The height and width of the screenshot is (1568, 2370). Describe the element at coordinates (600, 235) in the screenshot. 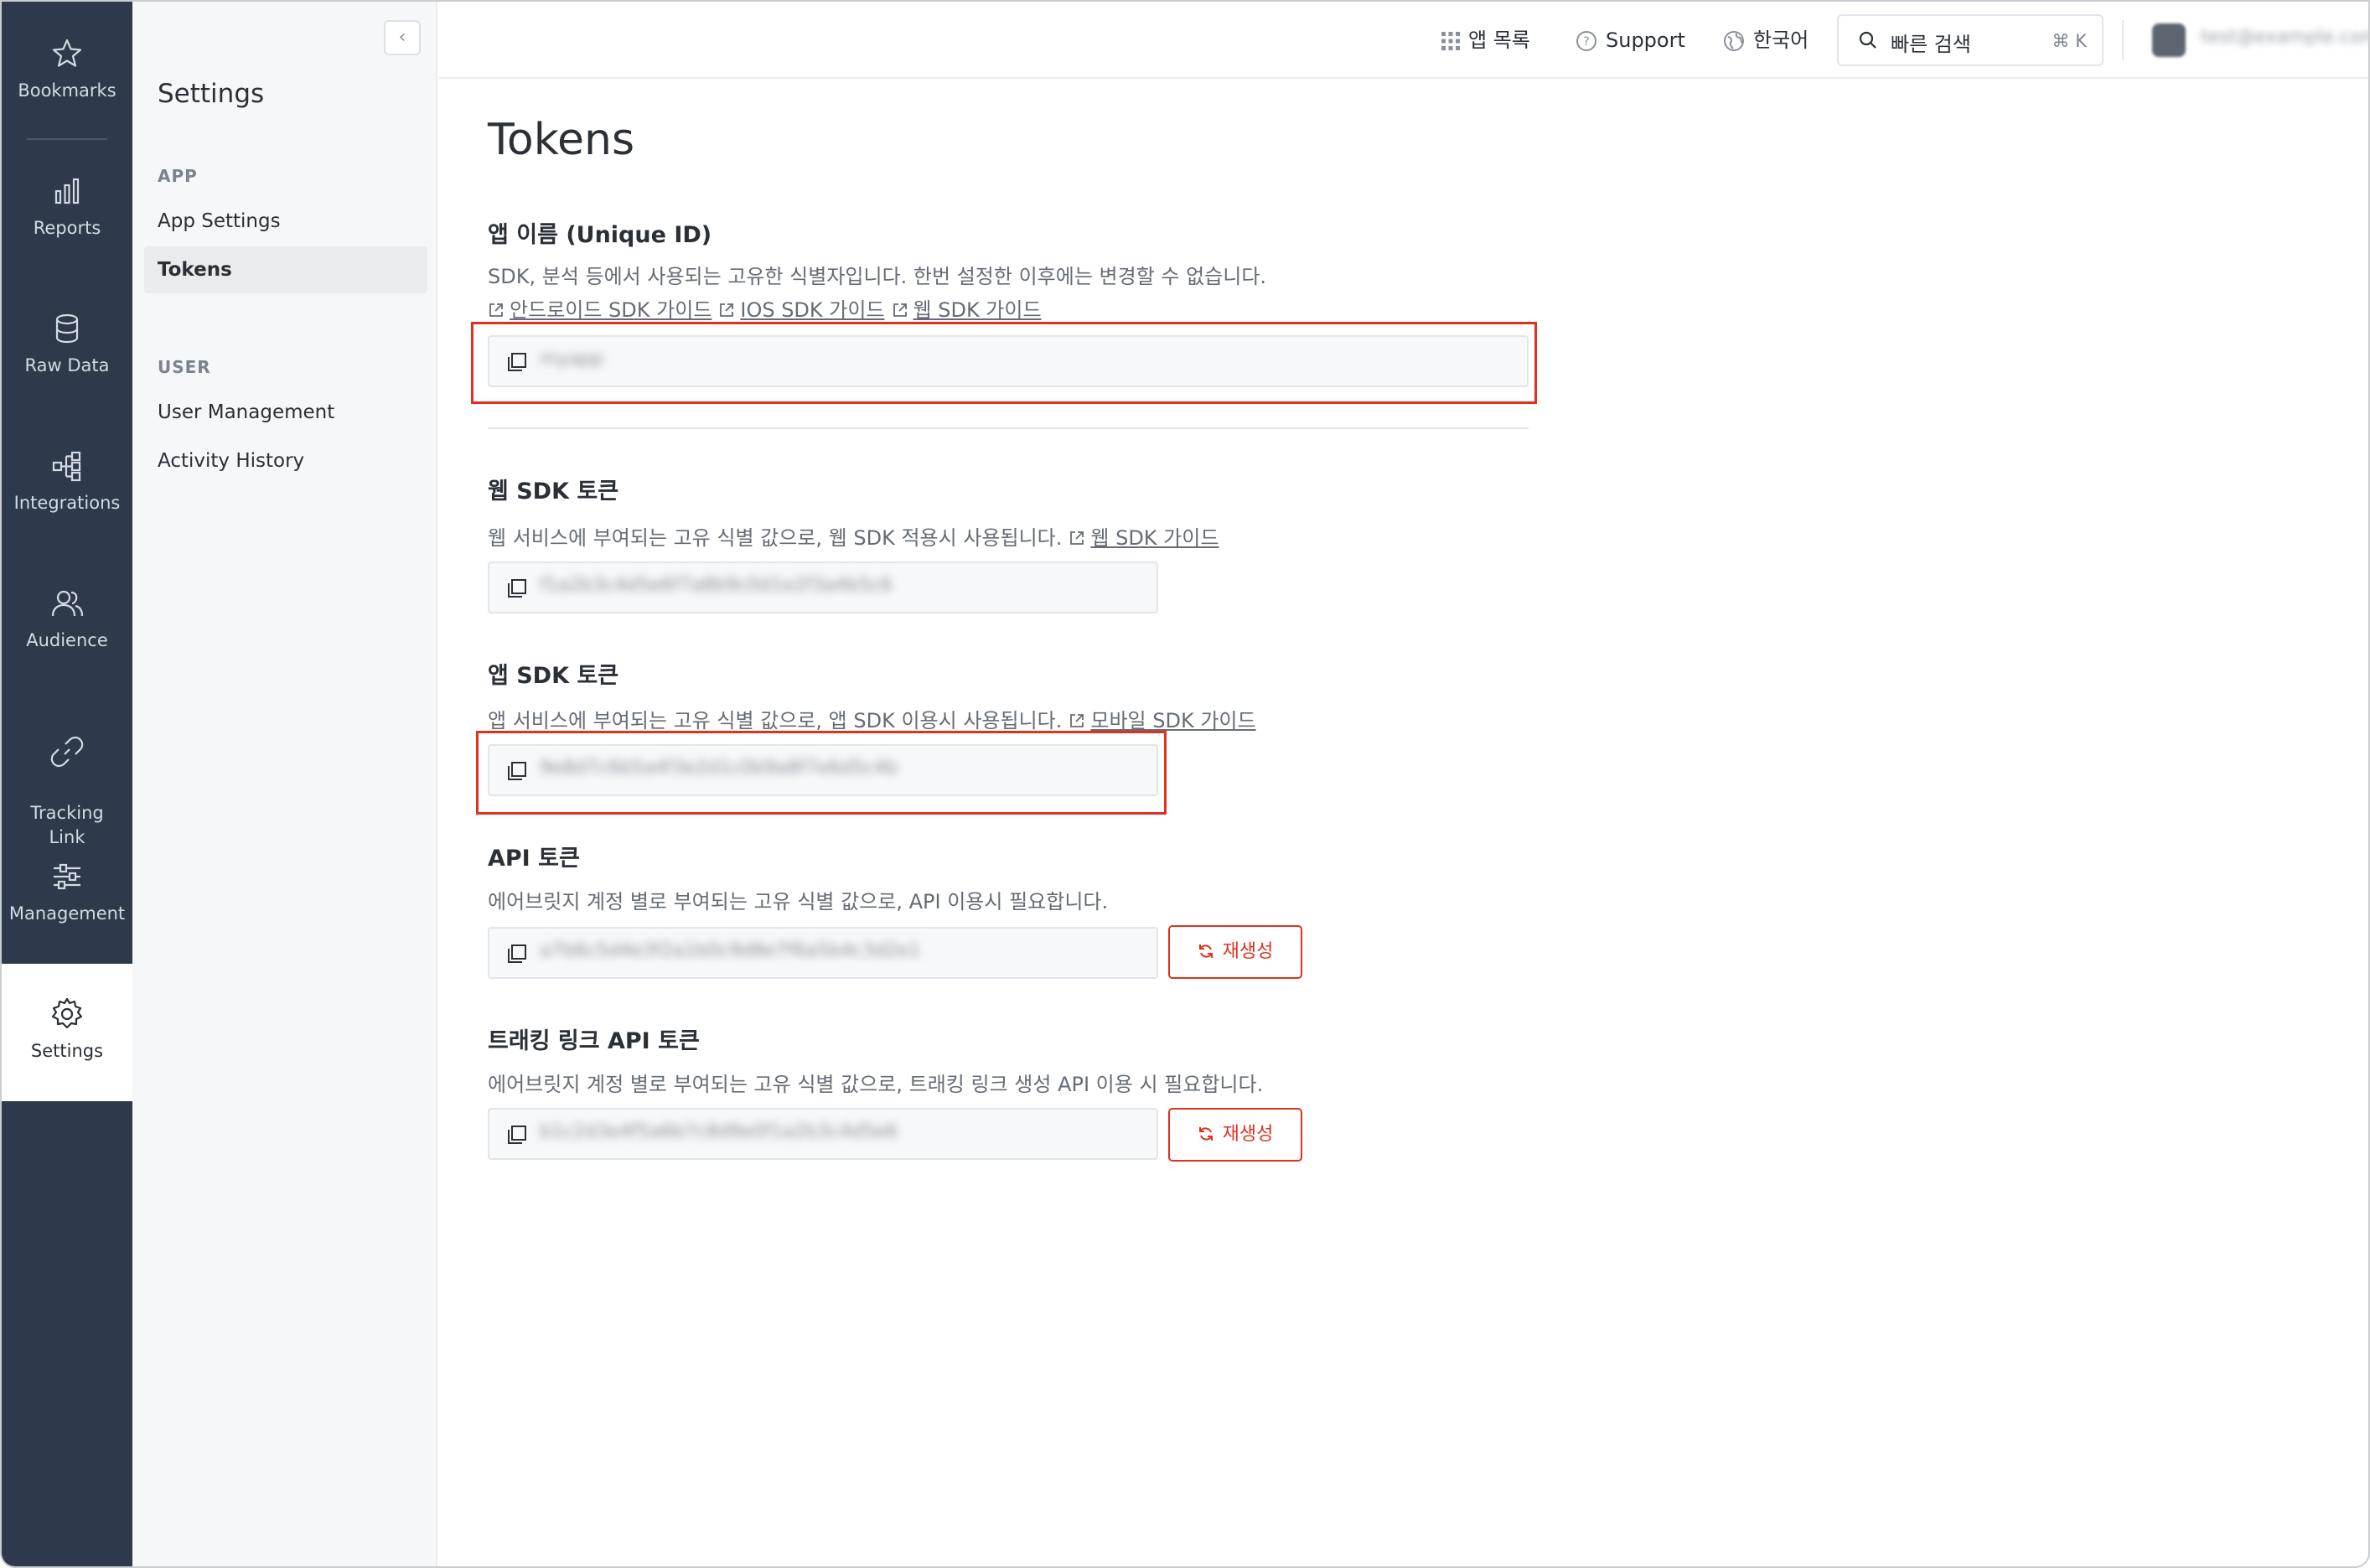

I see `app-name-title: 앱 이름 (Unique ID)` at that location.